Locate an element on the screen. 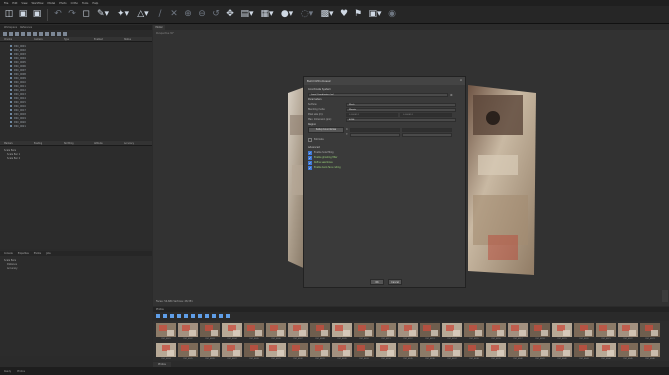 This screenshot has height=375, width=669. draw-icon: ✎▾ is located at coordinates (103, 15).